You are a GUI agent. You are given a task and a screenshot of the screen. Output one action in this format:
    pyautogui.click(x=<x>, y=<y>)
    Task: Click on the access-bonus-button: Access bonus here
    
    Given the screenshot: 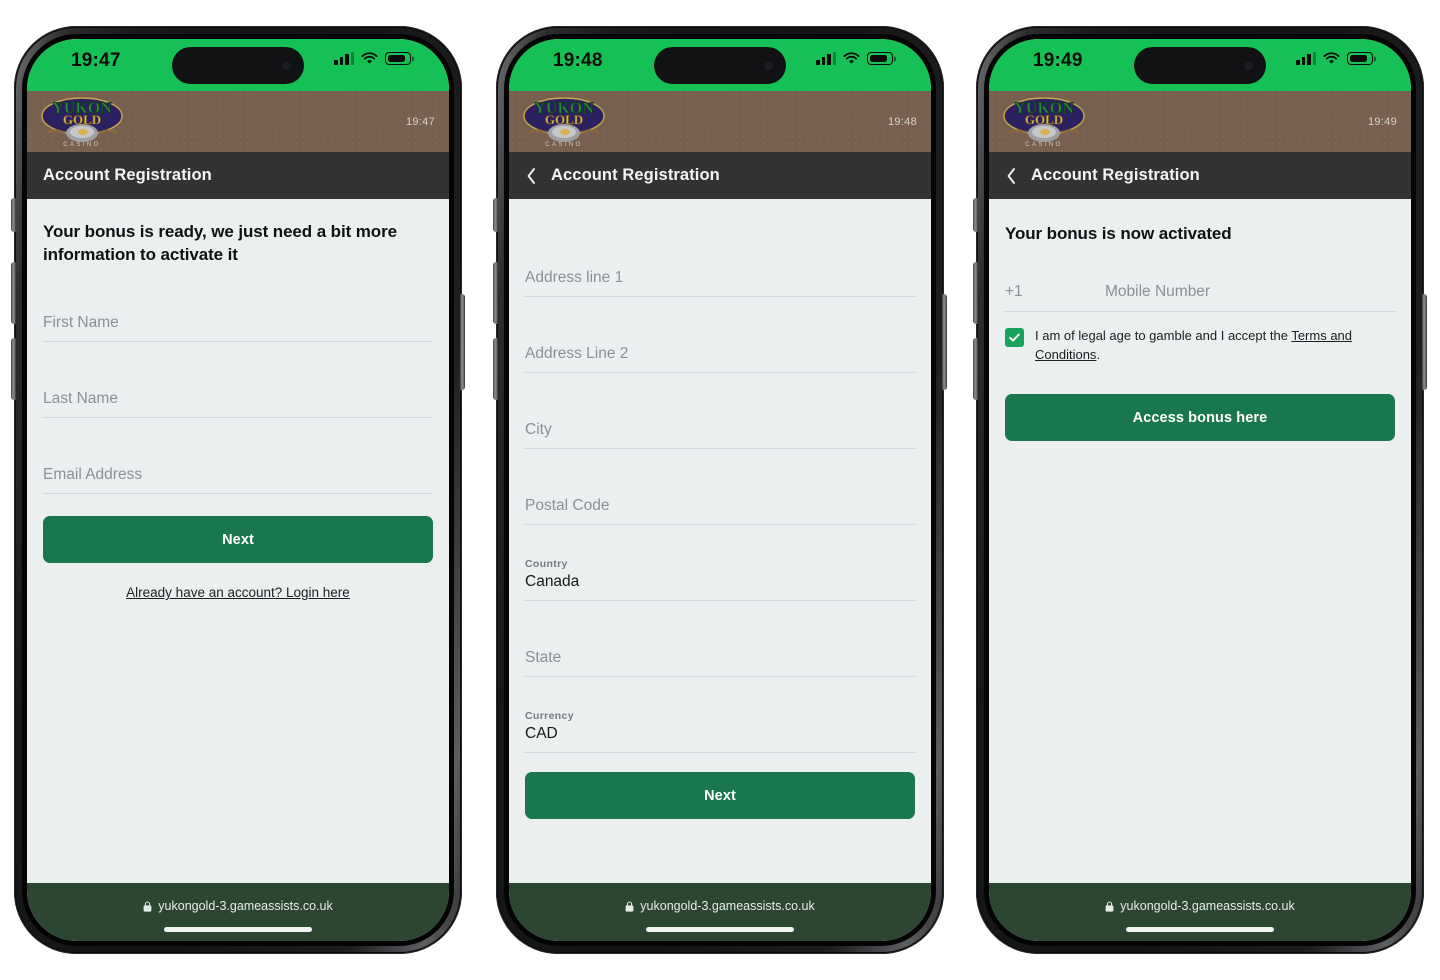 What is the action you would take?
    pyautogui.click(x=1200, y=418)
    